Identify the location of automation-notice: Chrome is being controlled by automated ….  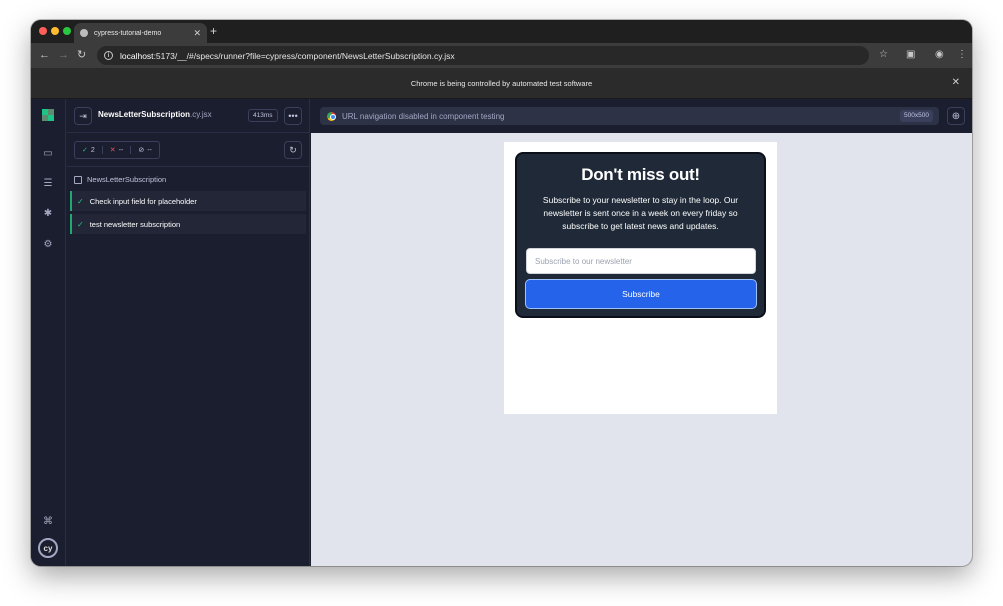
(501, 83).